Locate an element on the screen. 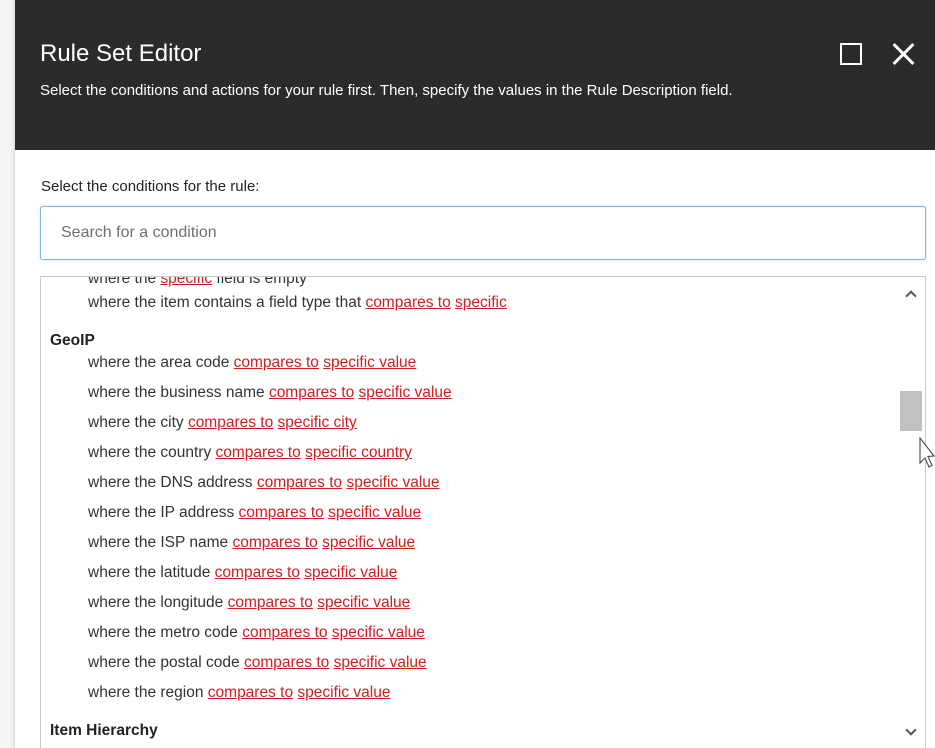 Image resolution: width=935 pixels, height=748 pixels. list-item-text: where the longitude is located at coordinates (158, 602).